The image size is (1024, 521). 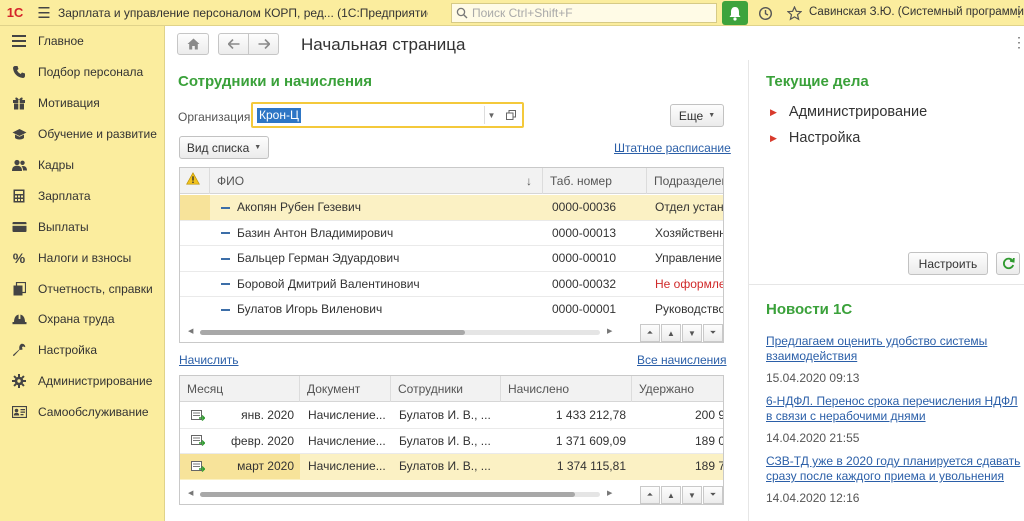 I want to click on home-button, so click(x=193, y=44).